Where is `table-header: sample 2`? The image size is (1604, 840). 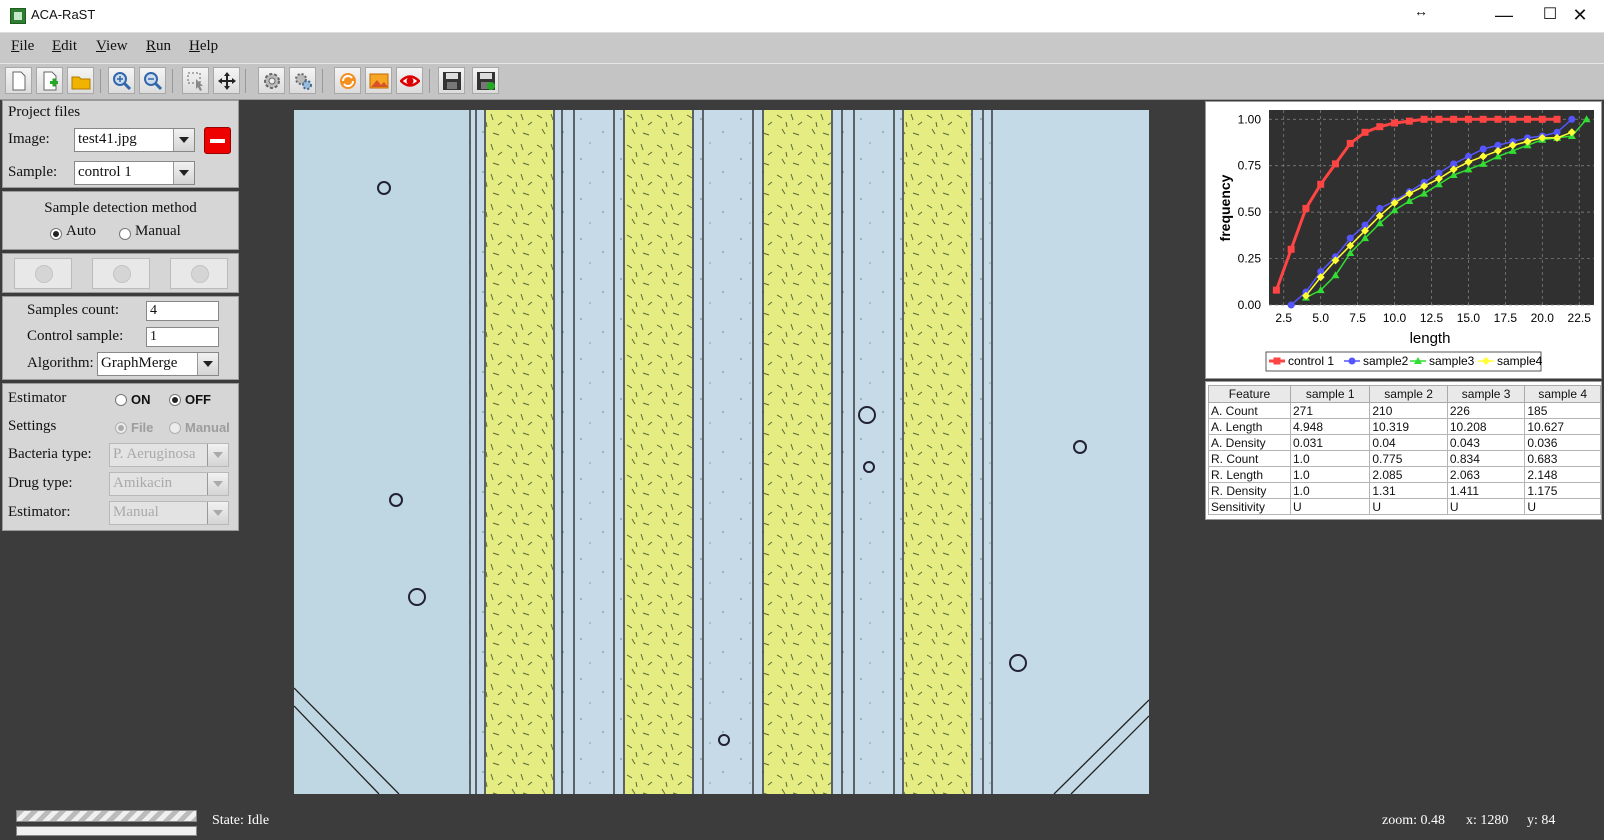
table-header: sample 2 is located at coordinates (1408, 394).